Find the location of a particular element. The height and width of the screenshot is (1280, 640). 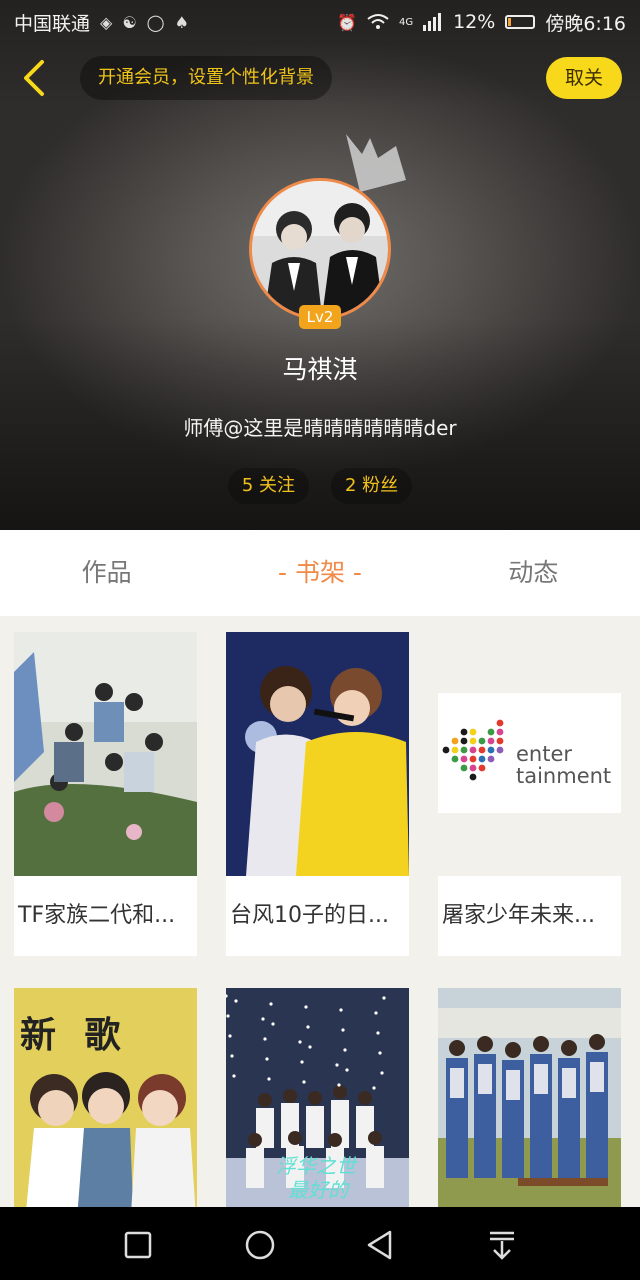

shield-icon: ◈ is located at coordinates (106, 22).